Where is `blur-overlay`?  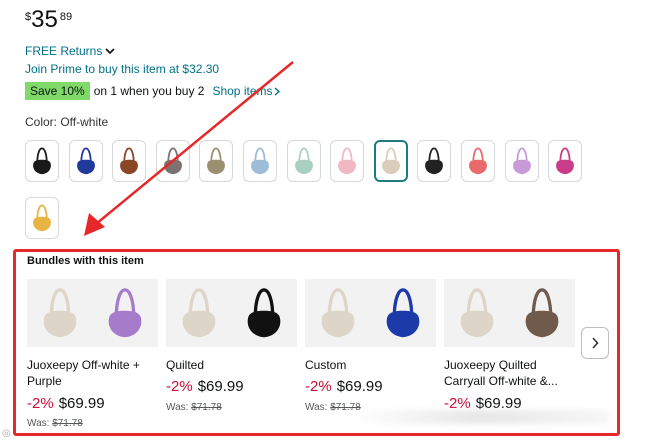
blur-overlay is located at coordinates (480, 417).